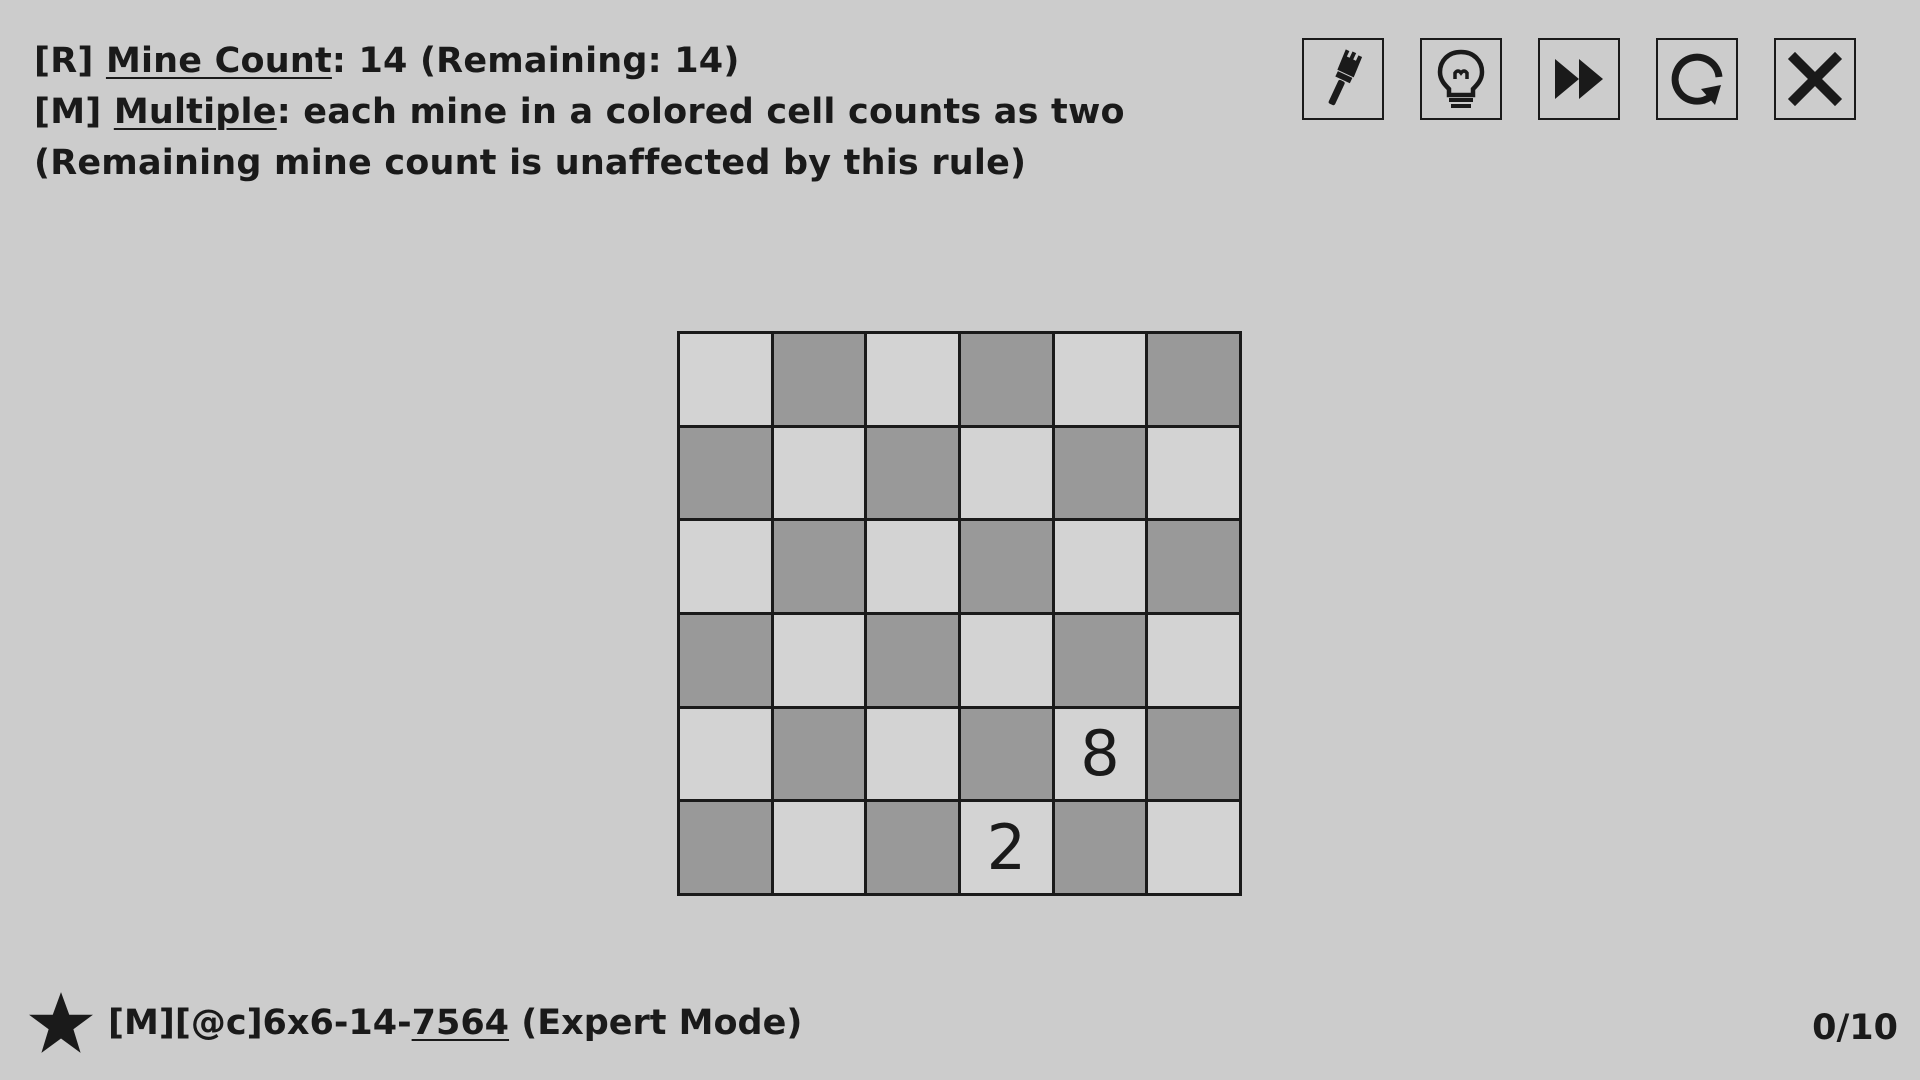 The height and width of the screenshot is (1080, 1920). Describe the element at coordinates (1855, 1028) in the screenshot. I see `progress-counter: 0/10` at that location.